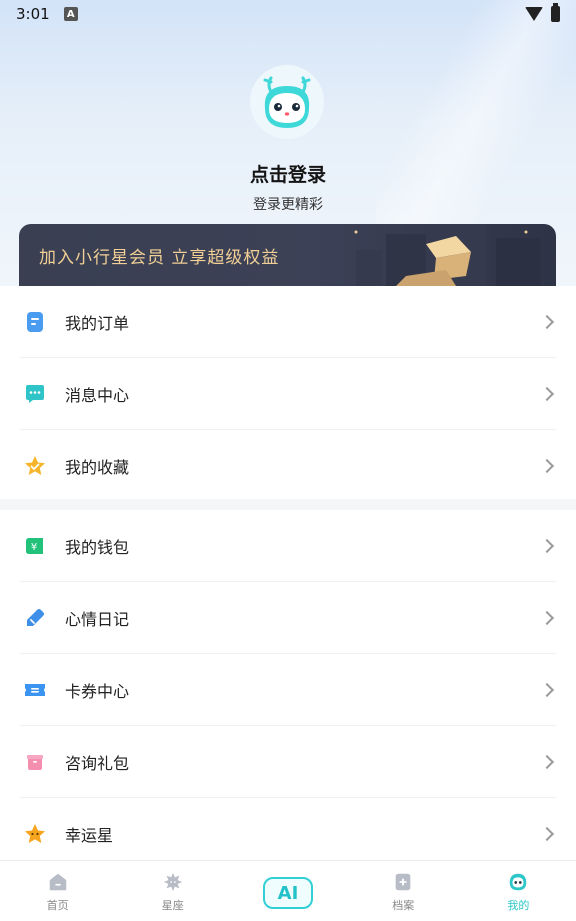  What do you see at coordinates (287, 255) in the screenshot?
I see `vip-banner: 加入小行星会员 立享超级权益` at bounding box center [287, 255].